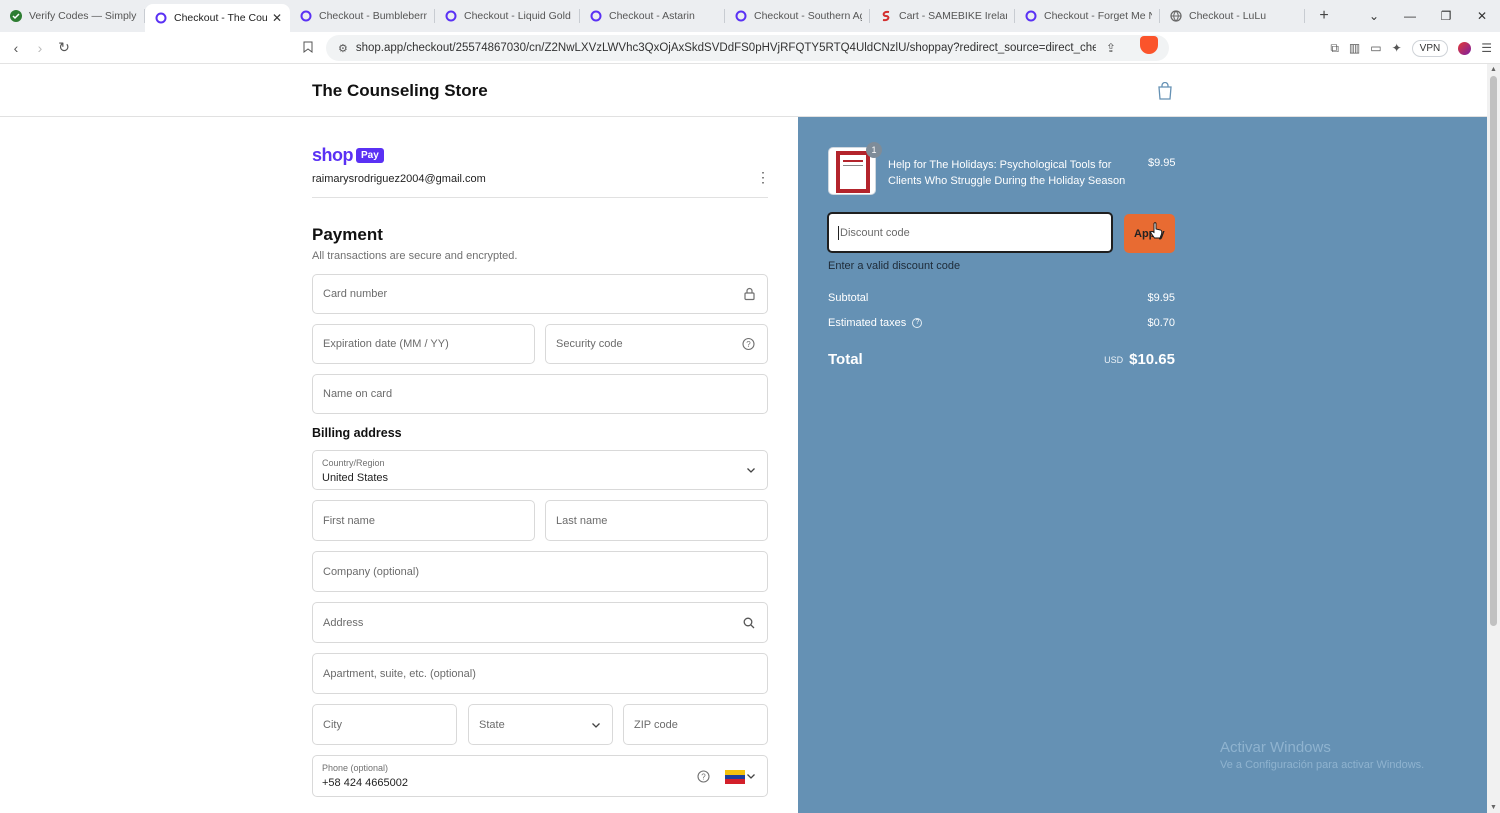  I want to click on total-row: Total USD $10.65, so click(1001, 359).